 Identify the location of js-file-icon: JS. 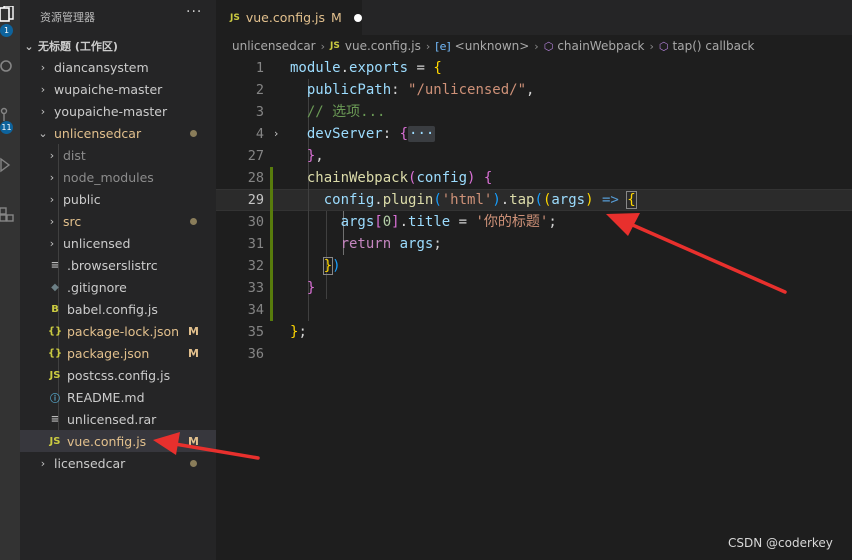
(335, 46).